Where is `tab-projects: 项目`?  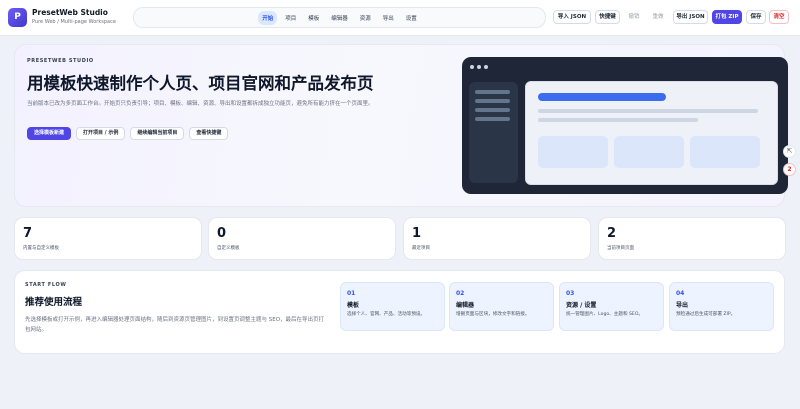 tab-projects: 项目 is located at coordinates (290, 18).